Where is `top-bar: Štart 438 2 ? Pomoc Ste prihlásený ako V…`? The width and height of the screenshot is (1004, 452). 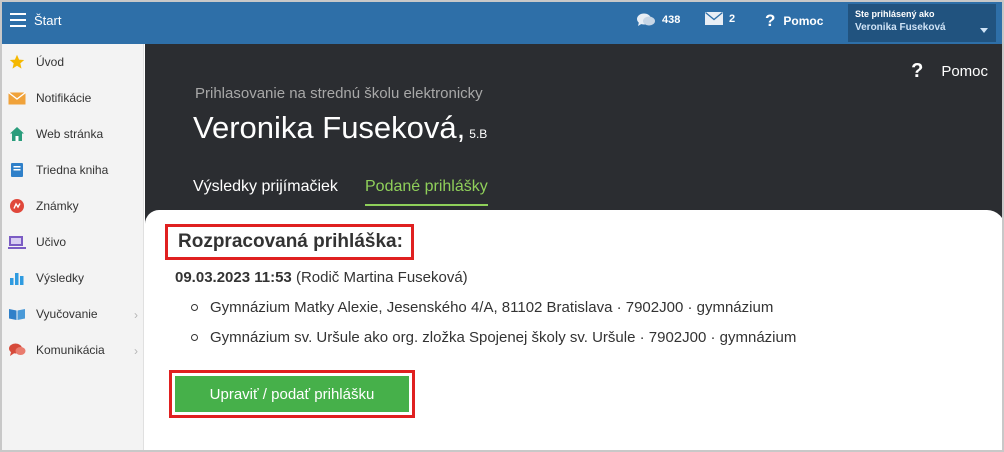
top-bar: Štart 438 2 ? Pomoc Ste prihlásený ako V… is located at coordinates (502, 23).